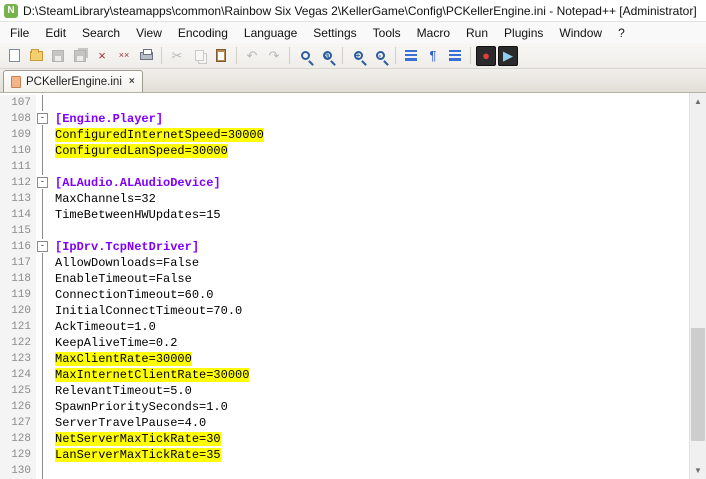  I want to click on print-button, so click(146, 56).